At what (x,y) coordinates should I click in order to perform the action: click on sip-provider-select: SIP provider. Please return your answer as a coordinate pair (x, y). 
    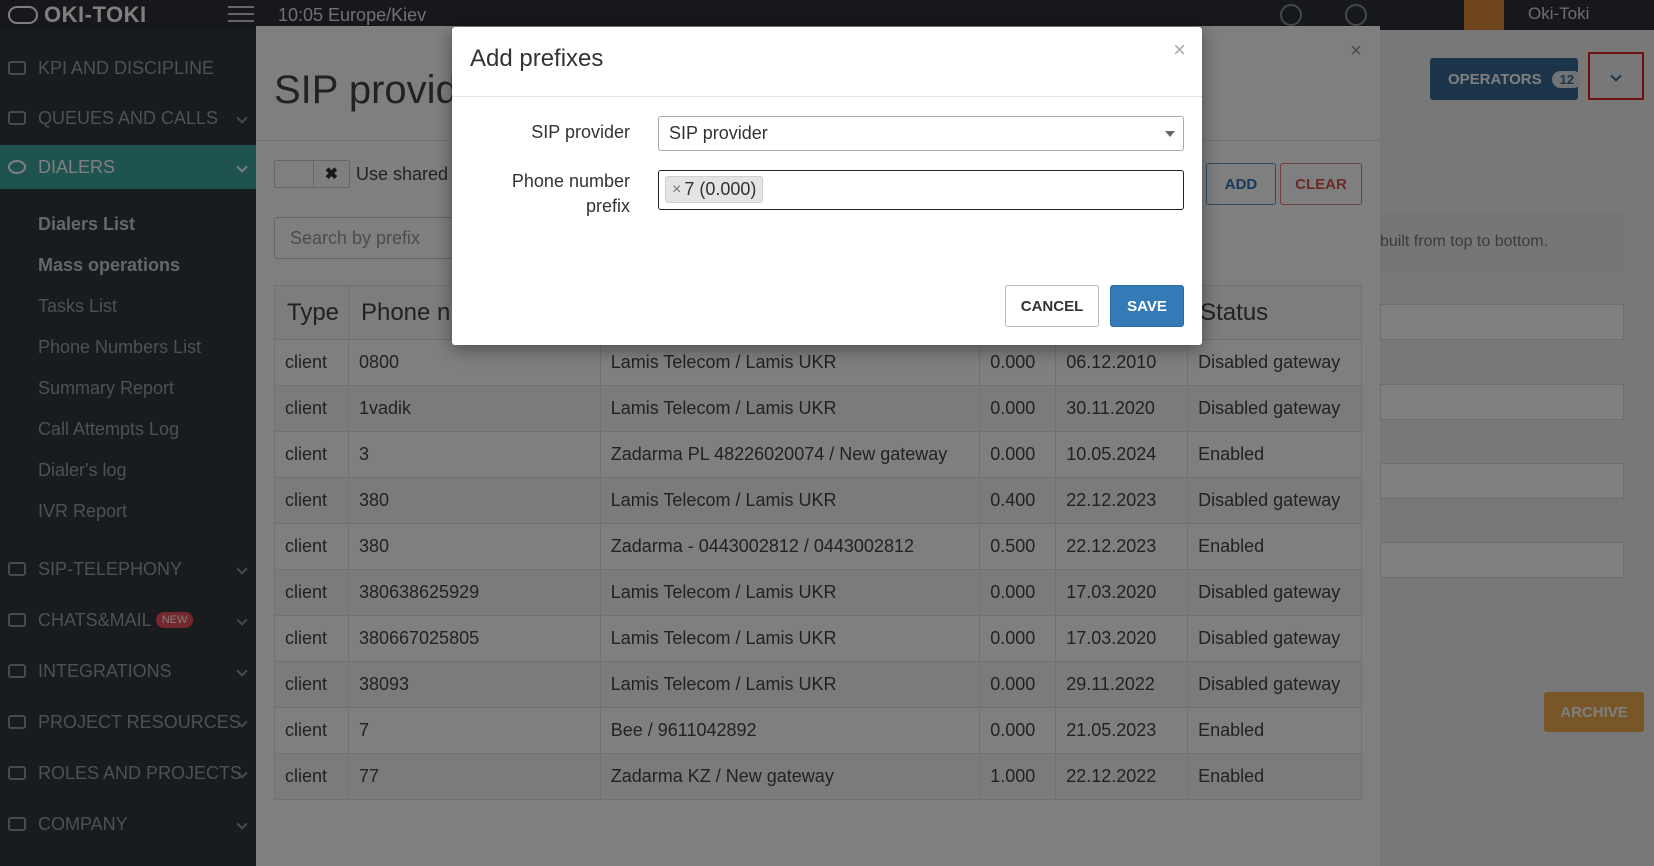
    Looking at the image, I should click on (921, 133).